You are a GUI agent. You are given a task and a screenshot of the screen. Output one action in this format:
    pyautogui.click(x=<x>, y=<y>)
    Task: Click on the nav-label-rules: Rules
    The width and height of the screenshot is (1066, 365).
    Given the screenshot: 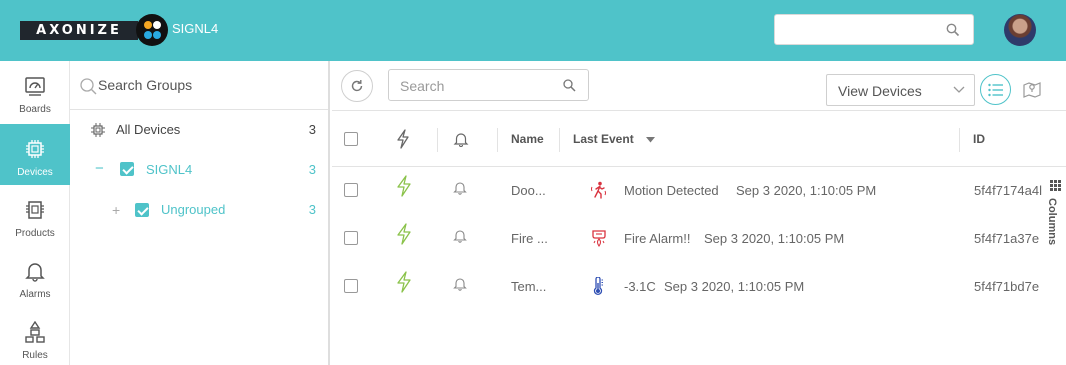 What is the action you would take?
    pyautogui.click(x=35, y=355)
    